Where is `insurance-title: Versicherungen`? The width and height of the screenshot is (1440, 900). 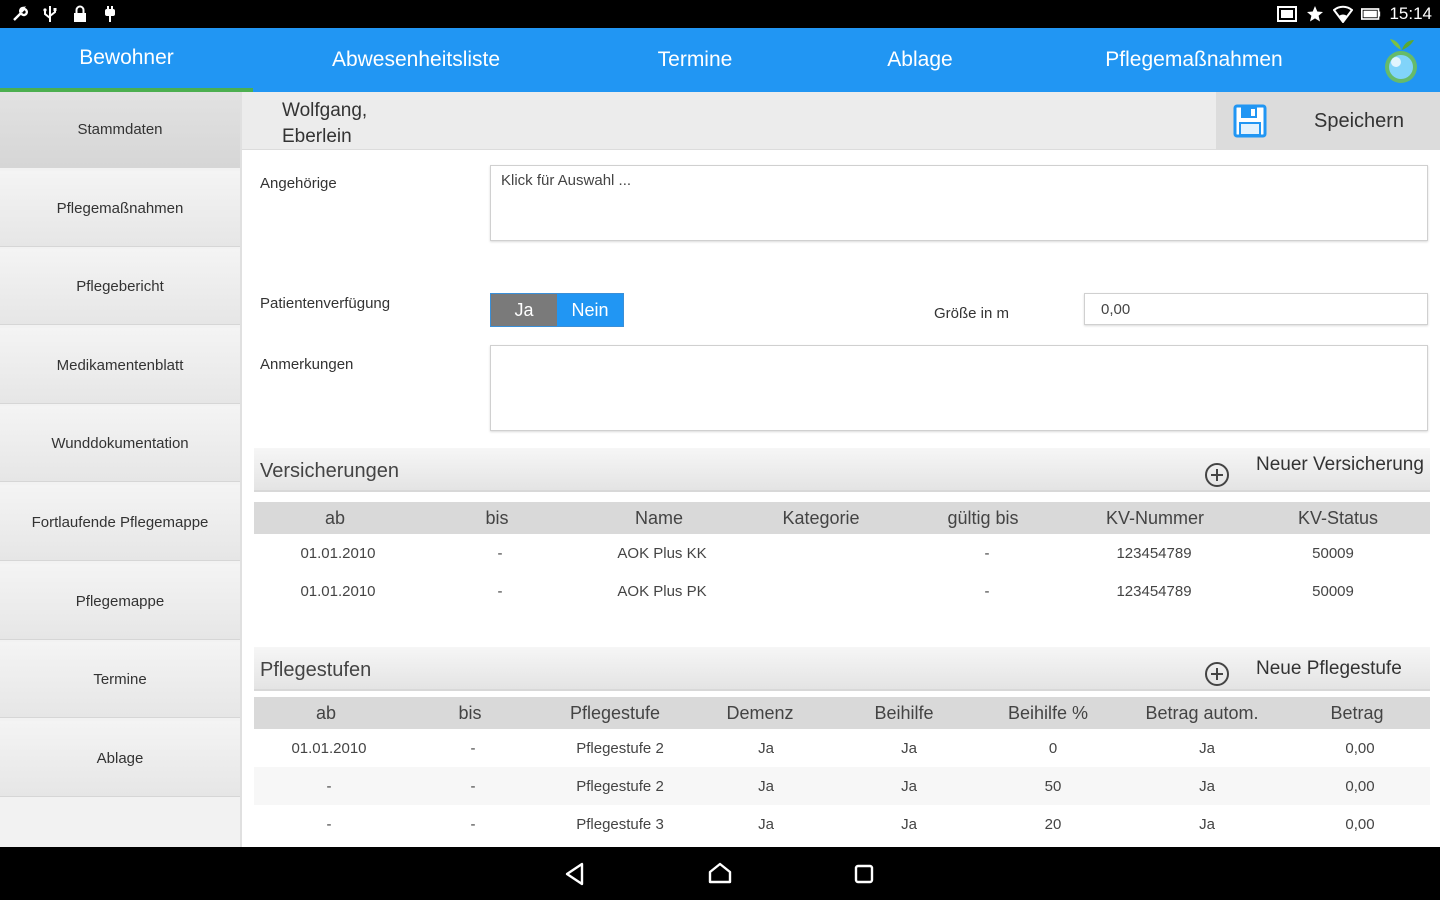 insurance-title: Versicherungen is located at coordinates (329, 471).